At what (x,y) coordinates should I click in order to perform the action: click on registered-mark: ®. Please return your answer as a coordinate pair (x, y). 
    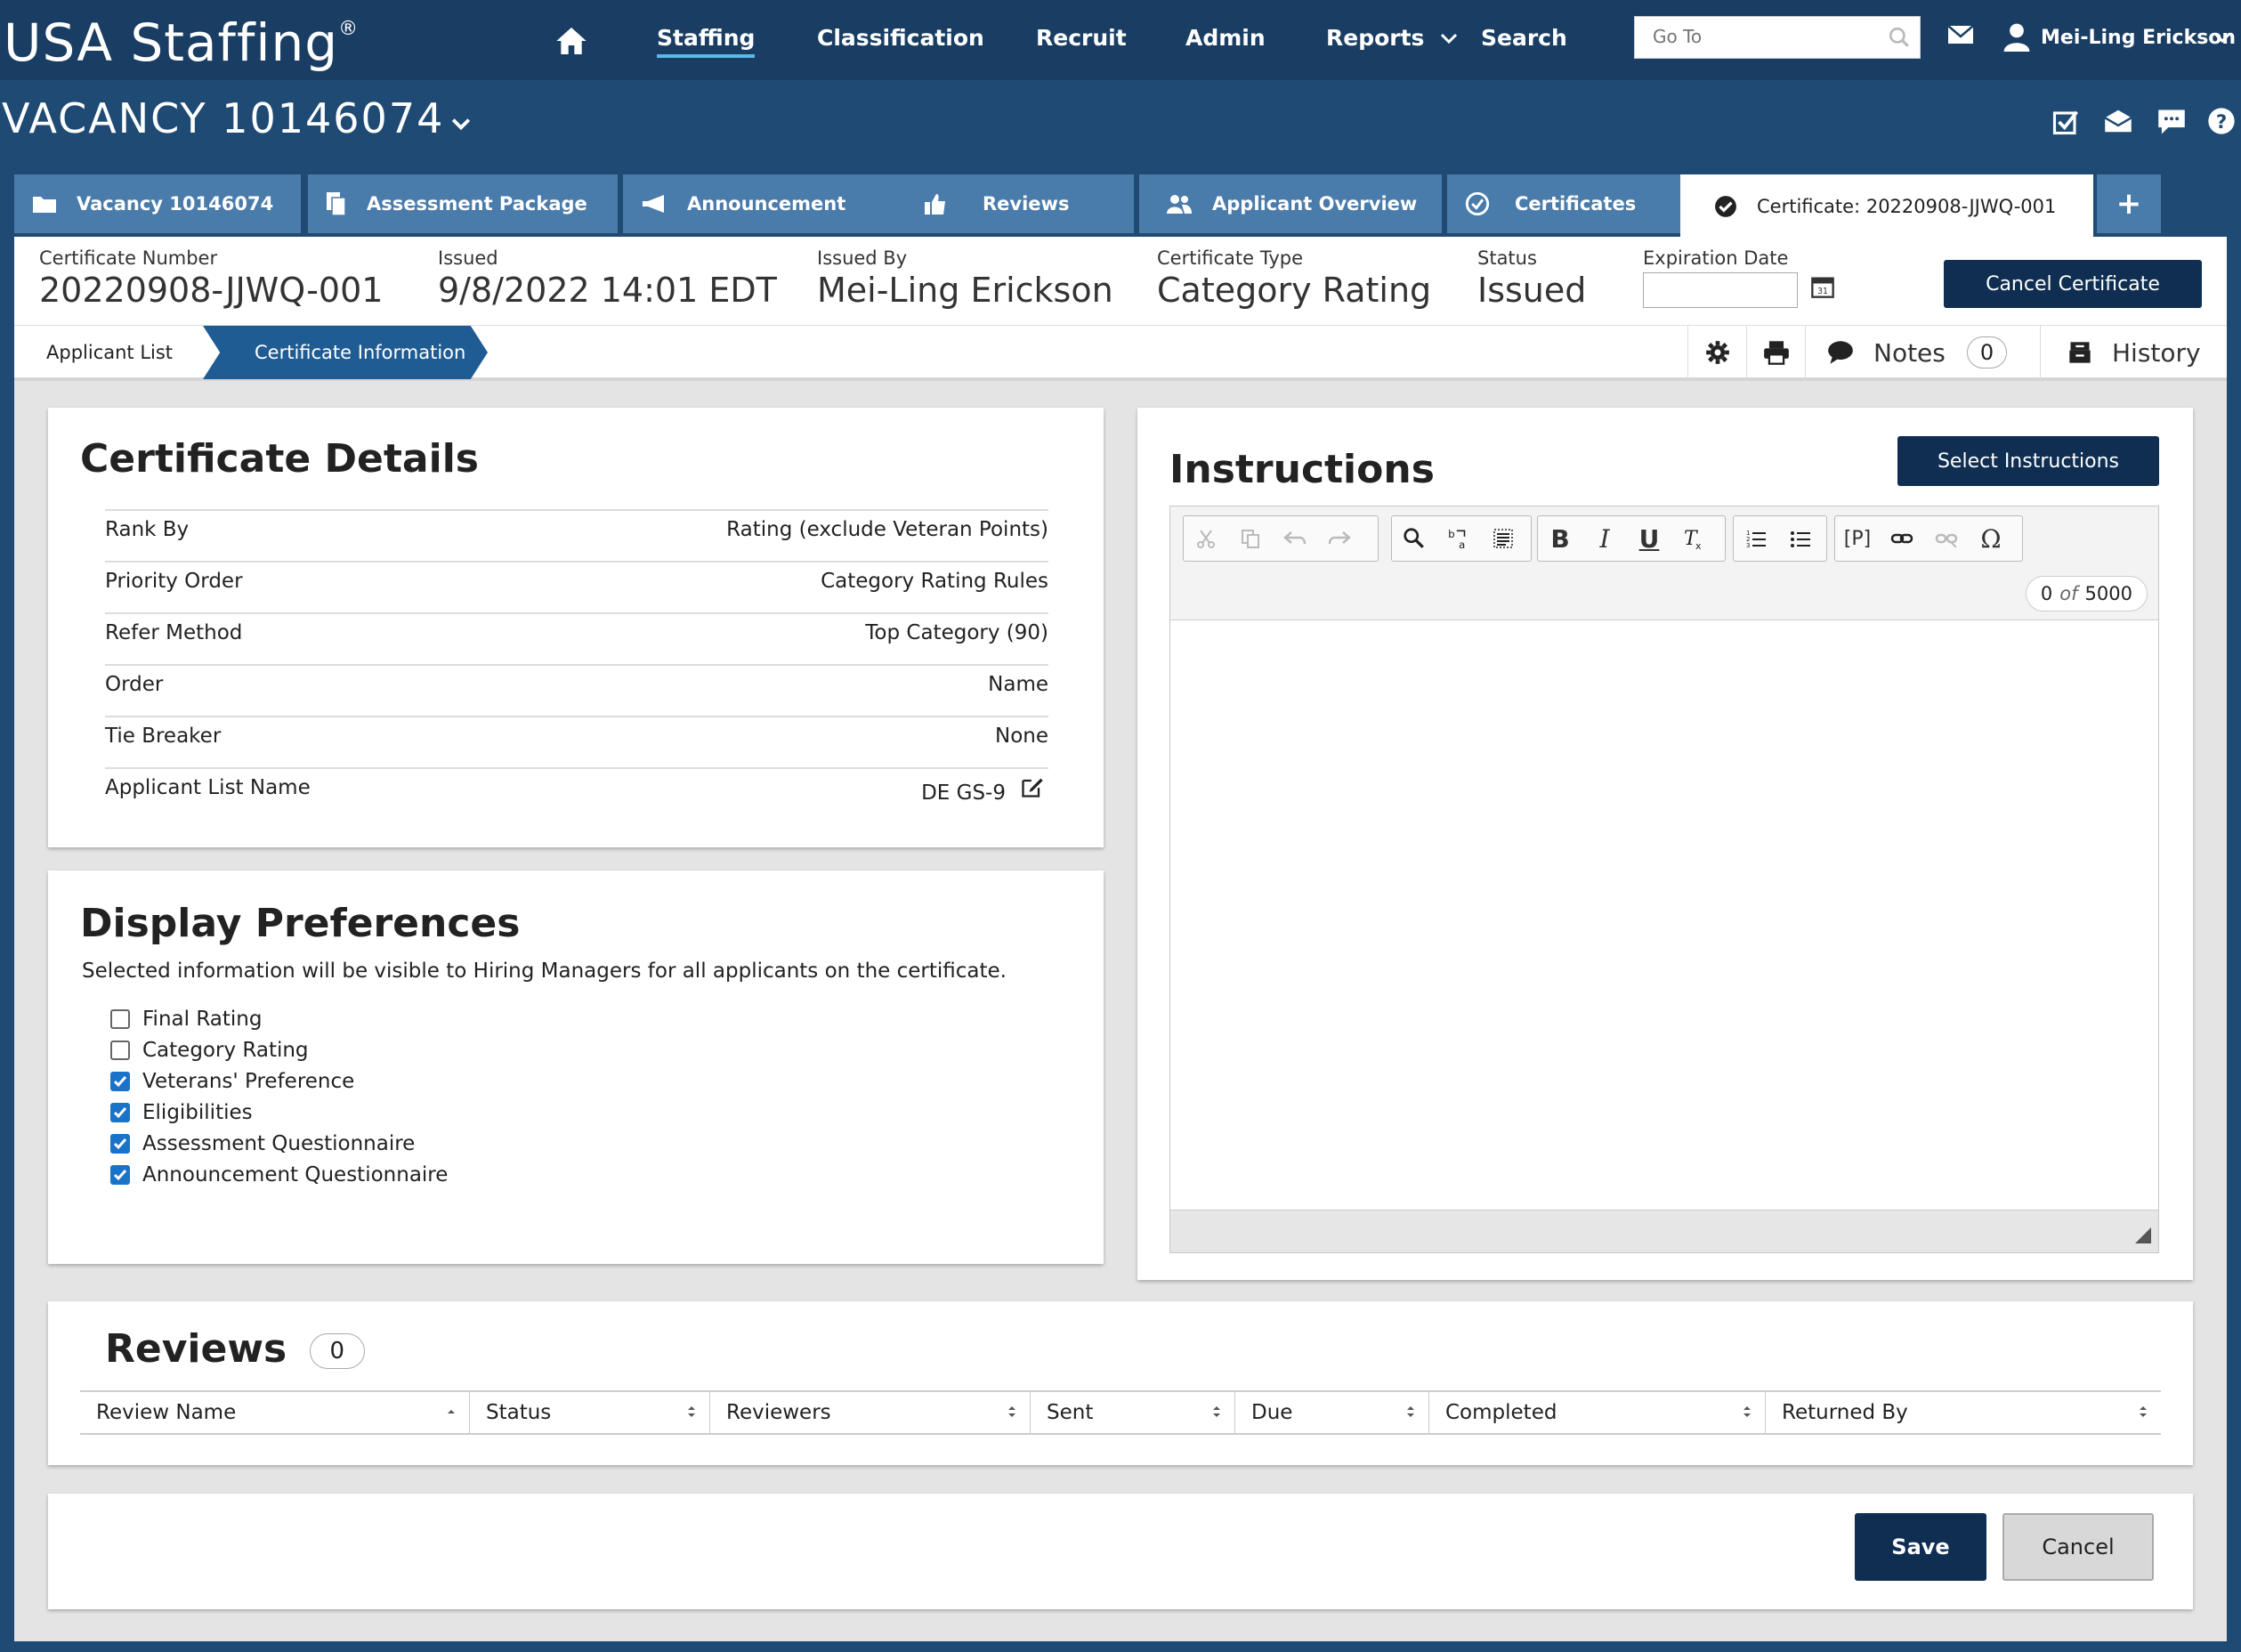
    Looking at the image, I should click on (349, 29).